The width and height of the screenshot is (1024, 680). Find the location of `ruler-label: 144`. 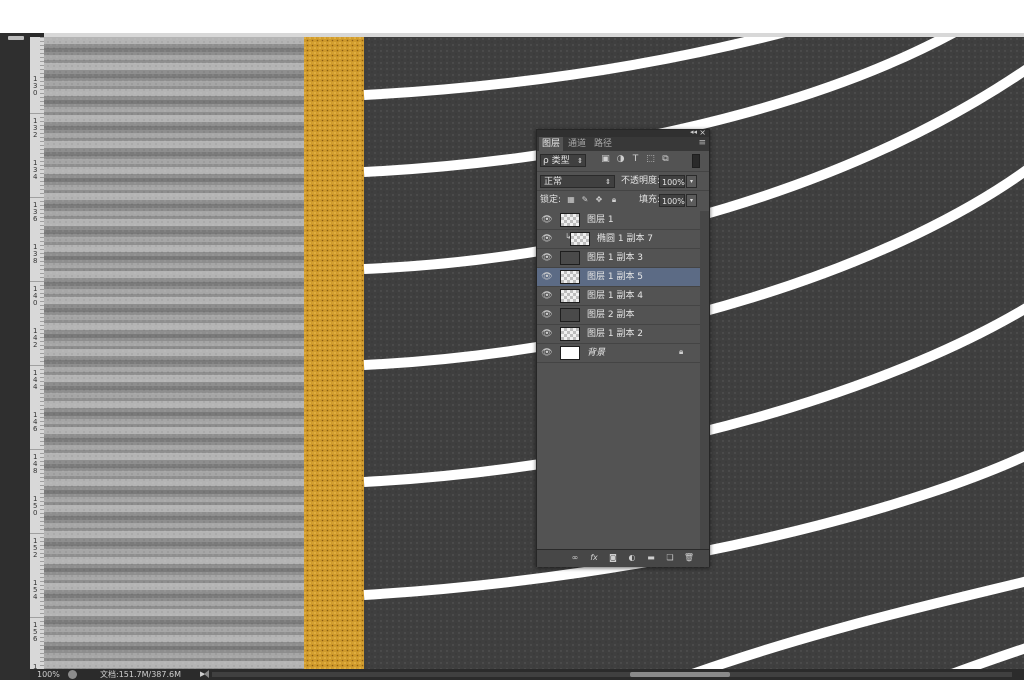

ruler-label: 144 is located at coordinates (35, 380).